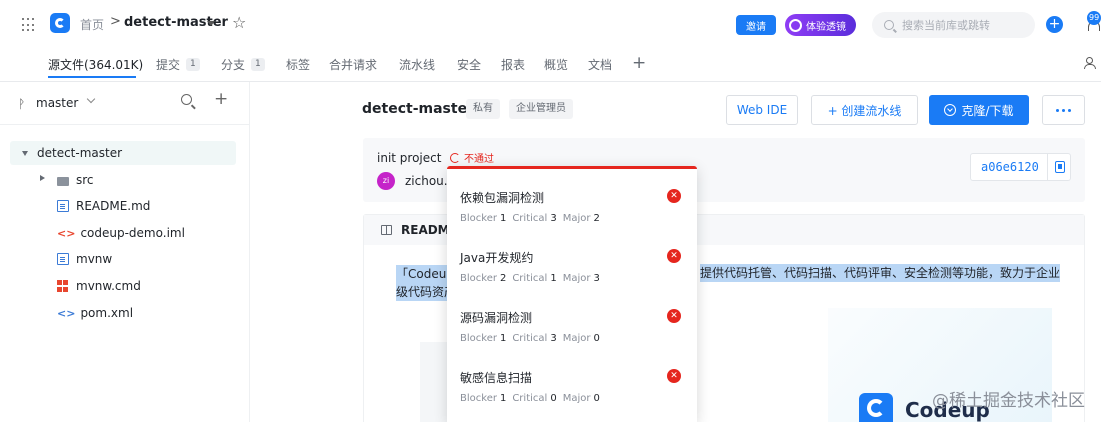 The image size is (1101, 422). I want to click on user-icon, so click(1090, 64).